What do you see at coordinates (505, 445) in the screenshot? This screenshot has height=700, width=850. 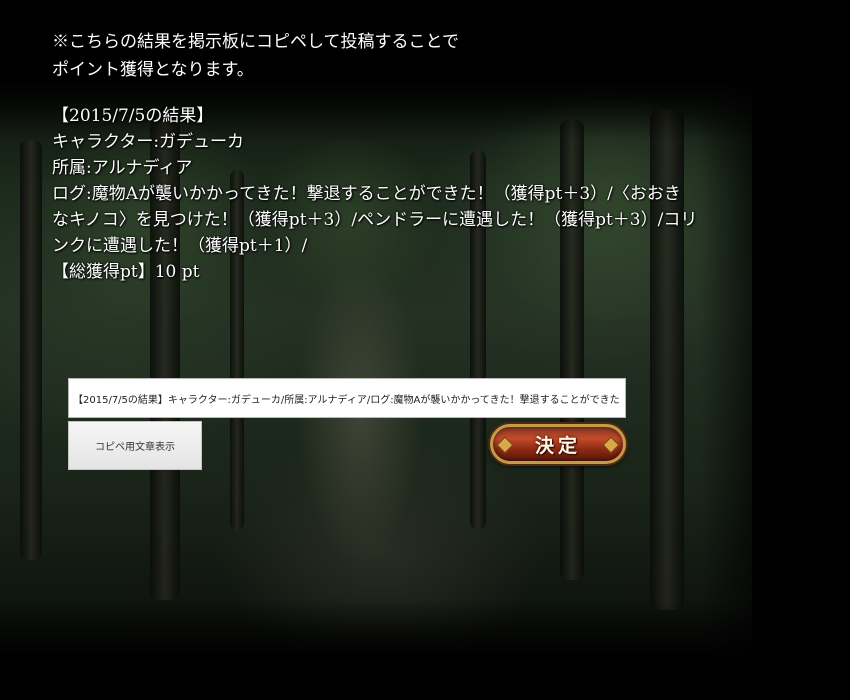 I see `ornament-left-icon` at bounding box center [505, 445].